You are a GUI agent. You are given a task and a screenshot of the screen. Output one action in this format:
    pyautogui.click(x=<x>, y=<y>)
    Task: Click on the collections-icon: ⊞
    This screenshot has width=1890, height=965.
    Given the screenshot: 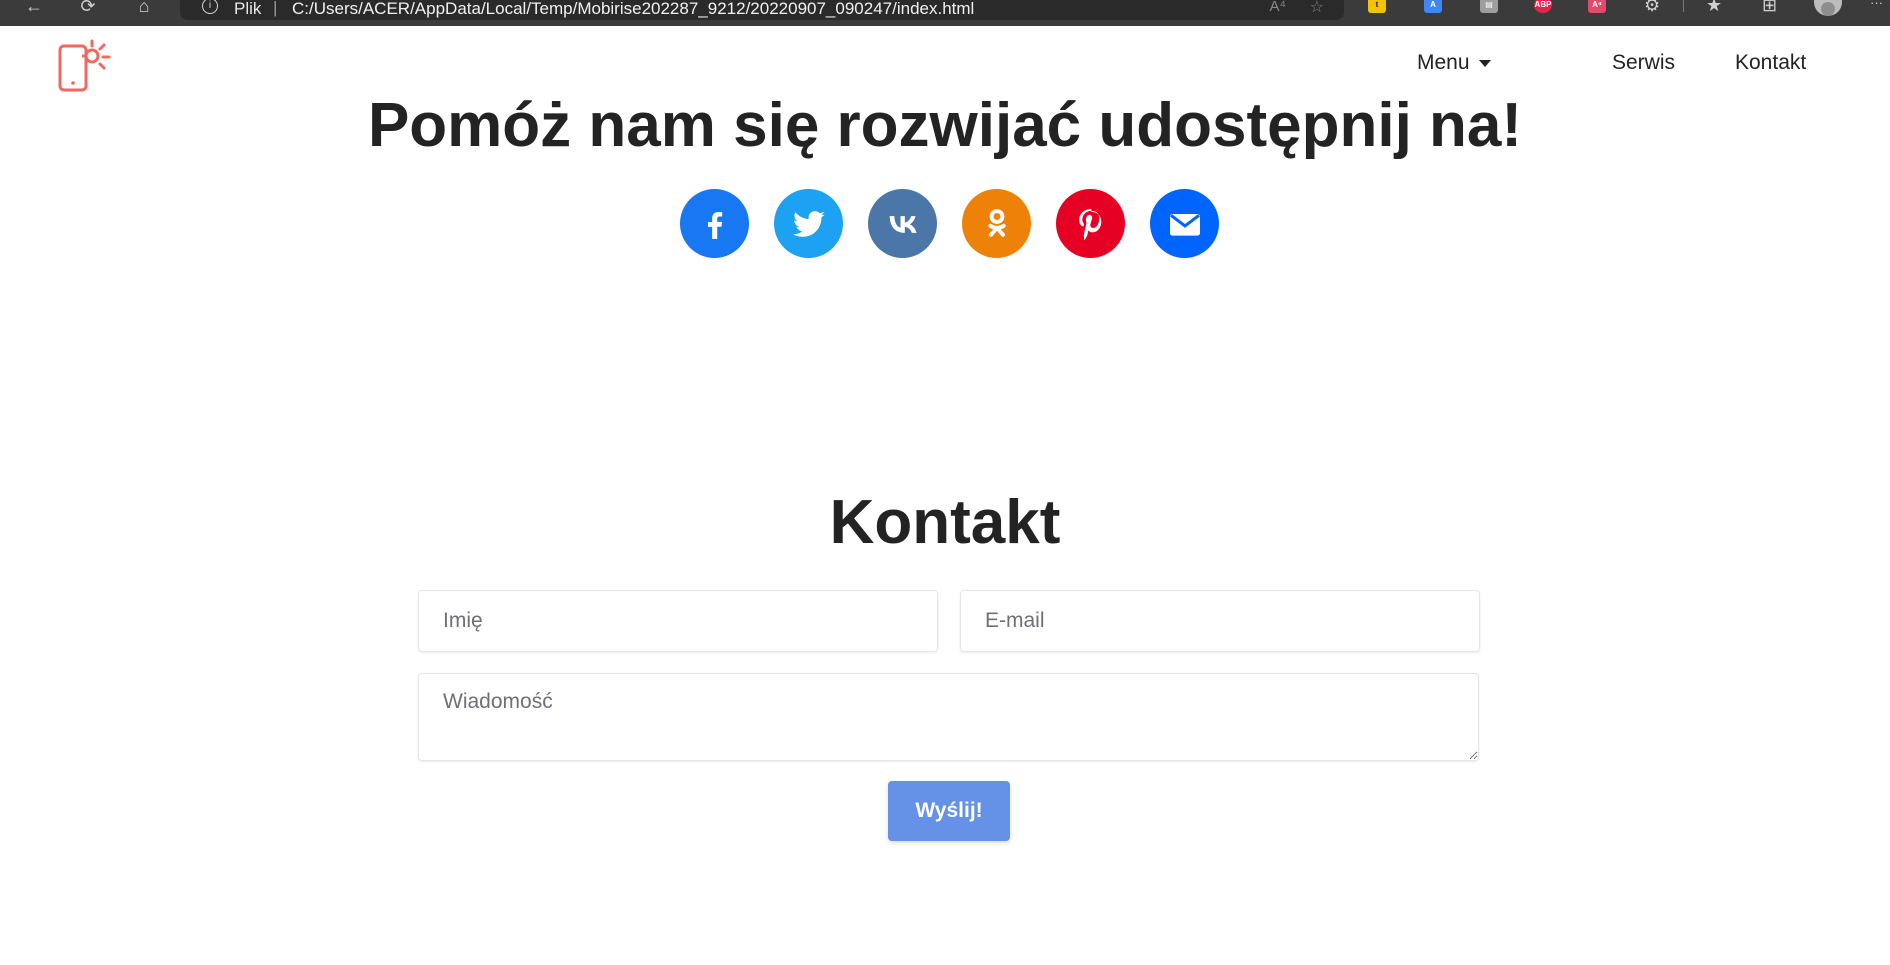 What is the action you would take?
    pyautogui.click(x=1769, y=7)
    